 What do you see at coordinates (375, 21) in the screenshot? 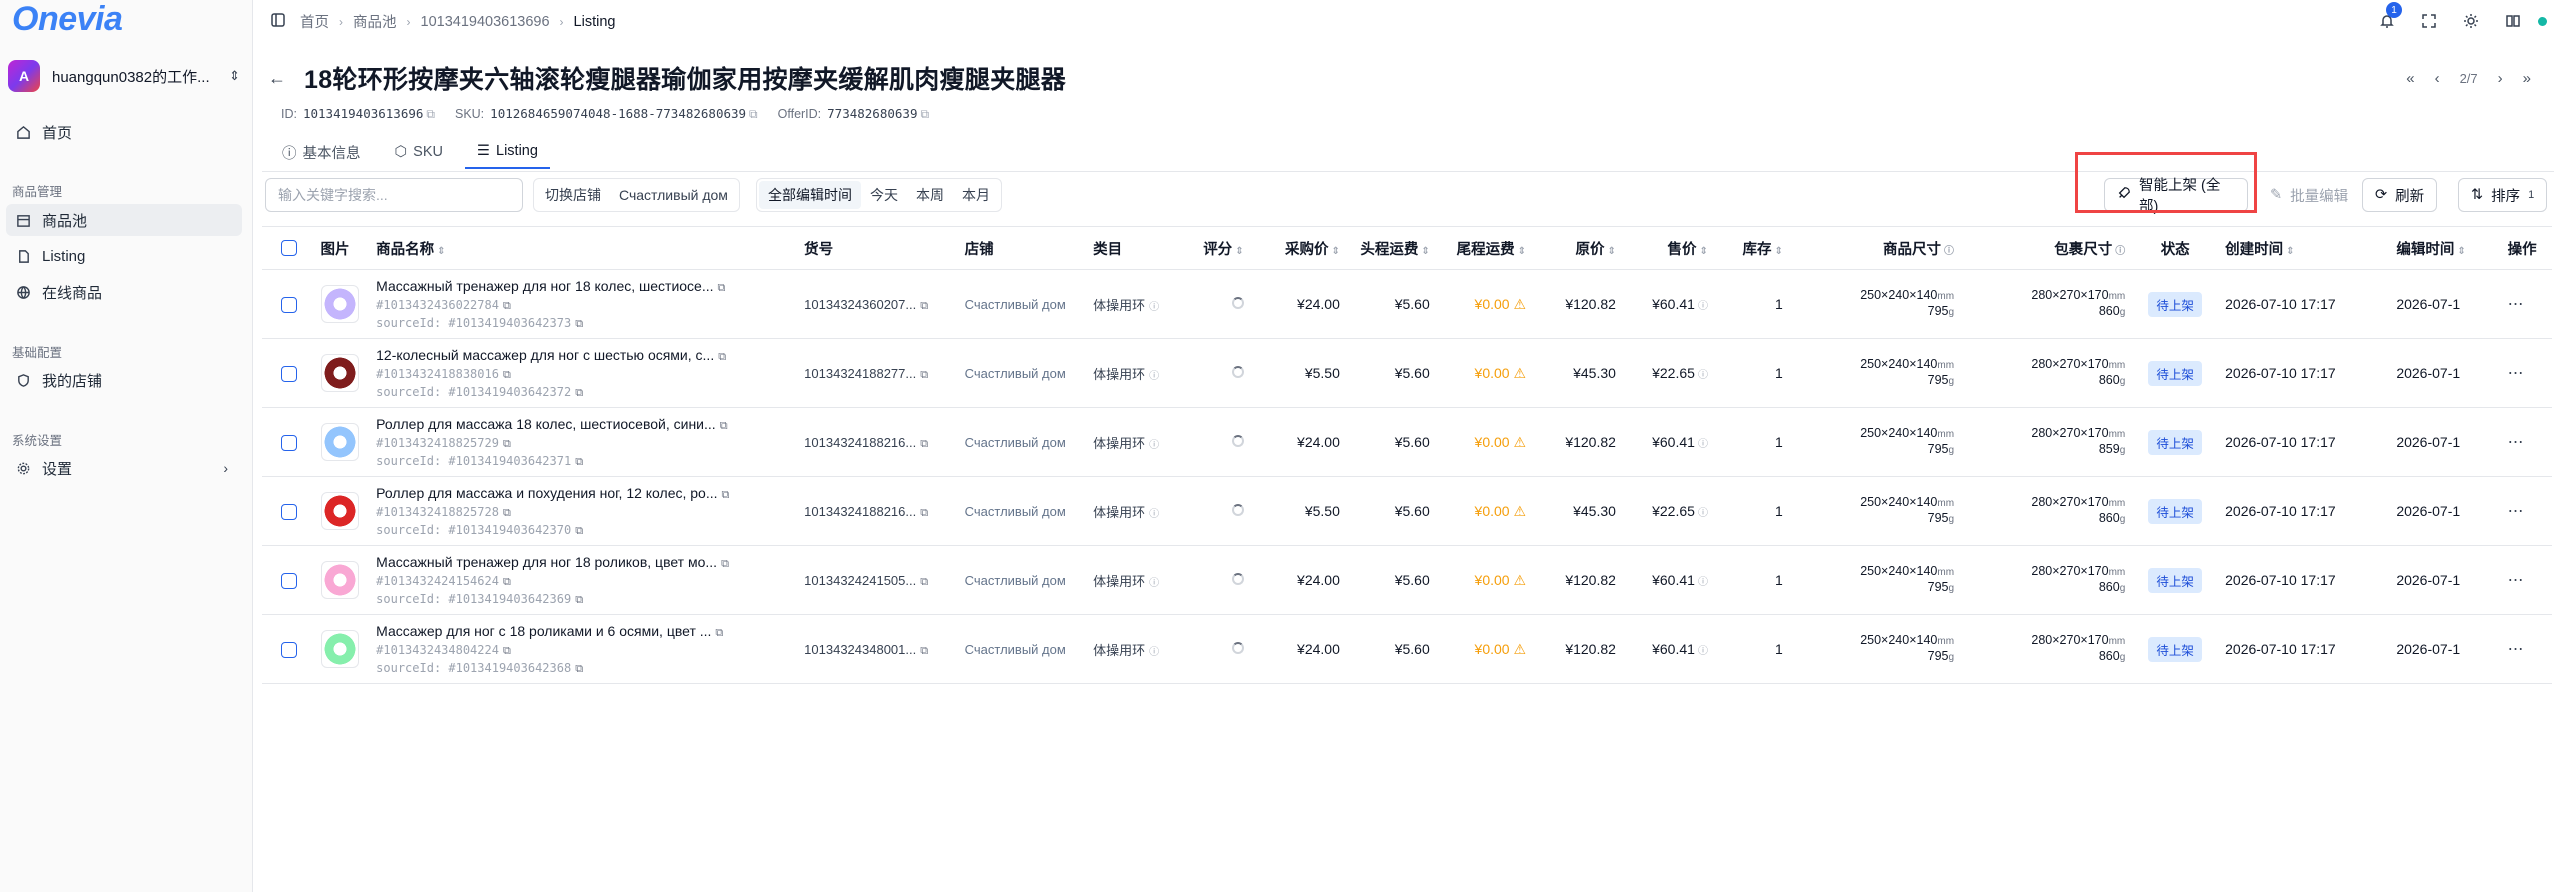
I see `breadcrumb-product-pool: 商品池` at bounding box center [375, 21].